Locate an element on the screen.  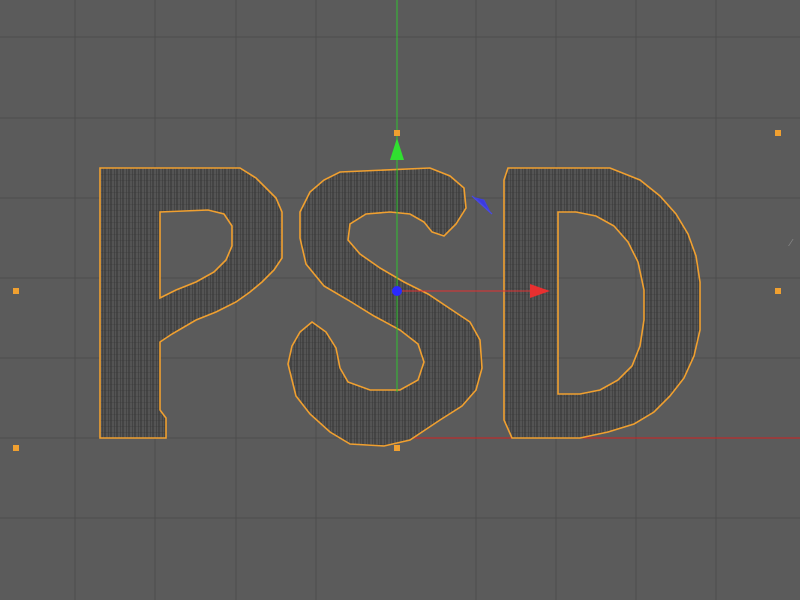
letter-p-mesh is located at coordinates (191, 303).